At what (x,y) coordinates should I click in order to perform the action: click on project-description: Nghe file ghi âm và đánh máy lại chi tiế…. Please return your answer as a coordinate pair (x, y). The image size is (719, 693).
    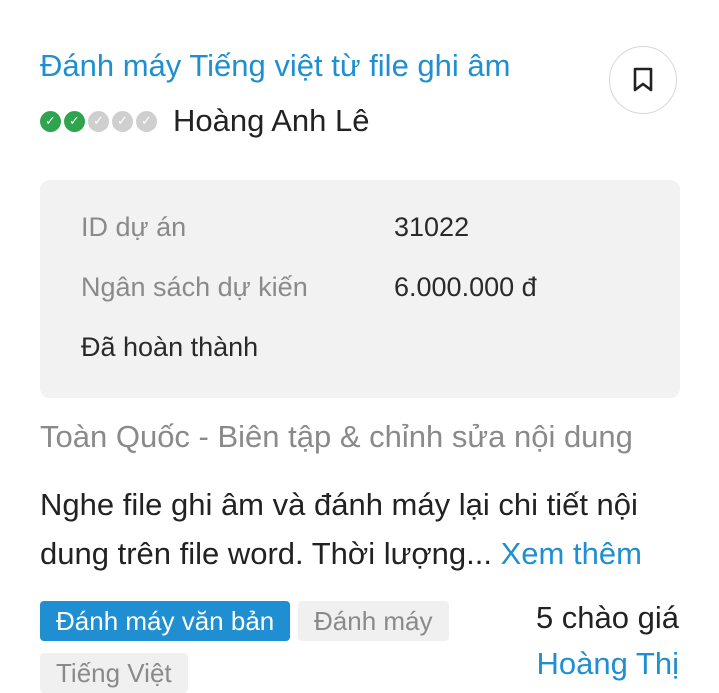
    Looking at the image, I should click on (370, 529).